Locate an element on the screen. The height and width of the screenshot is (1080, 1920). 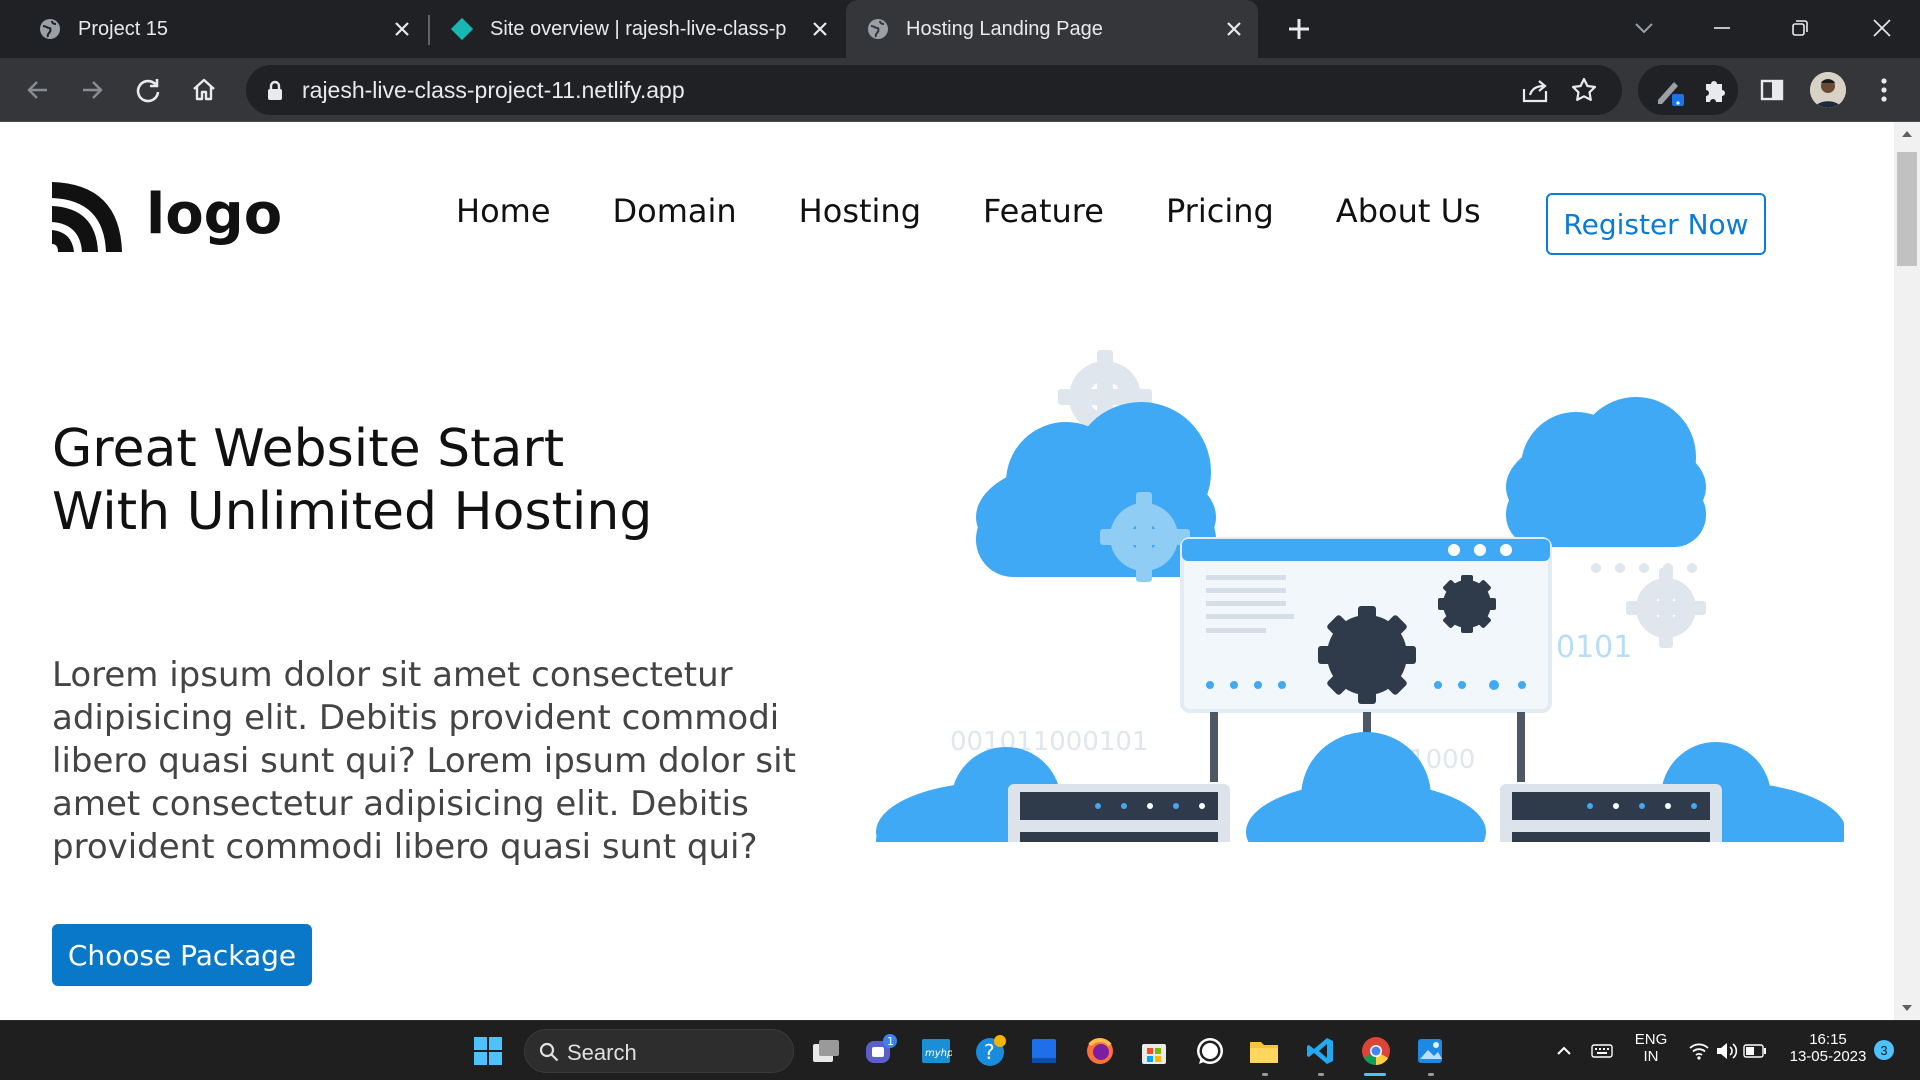
scroll-down-icon is located at coordinates (1907, 1008).